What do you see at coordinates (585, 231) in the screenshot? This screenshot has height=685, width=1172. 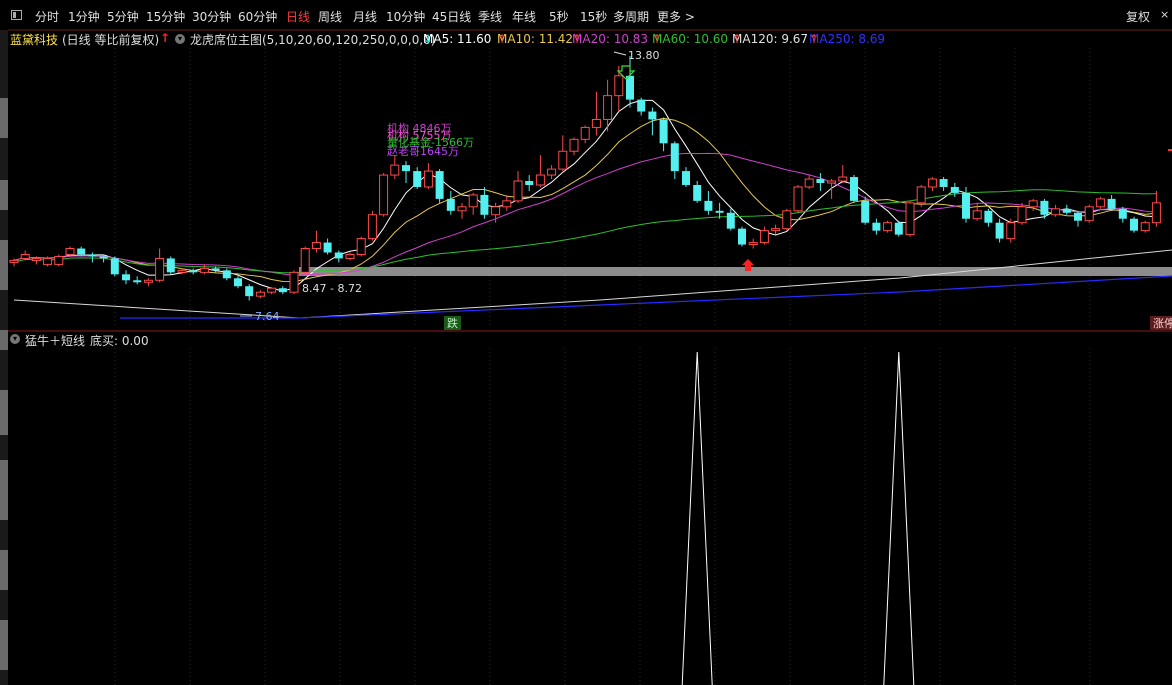 I see `ma60-line` at bounding box center [585, 231].